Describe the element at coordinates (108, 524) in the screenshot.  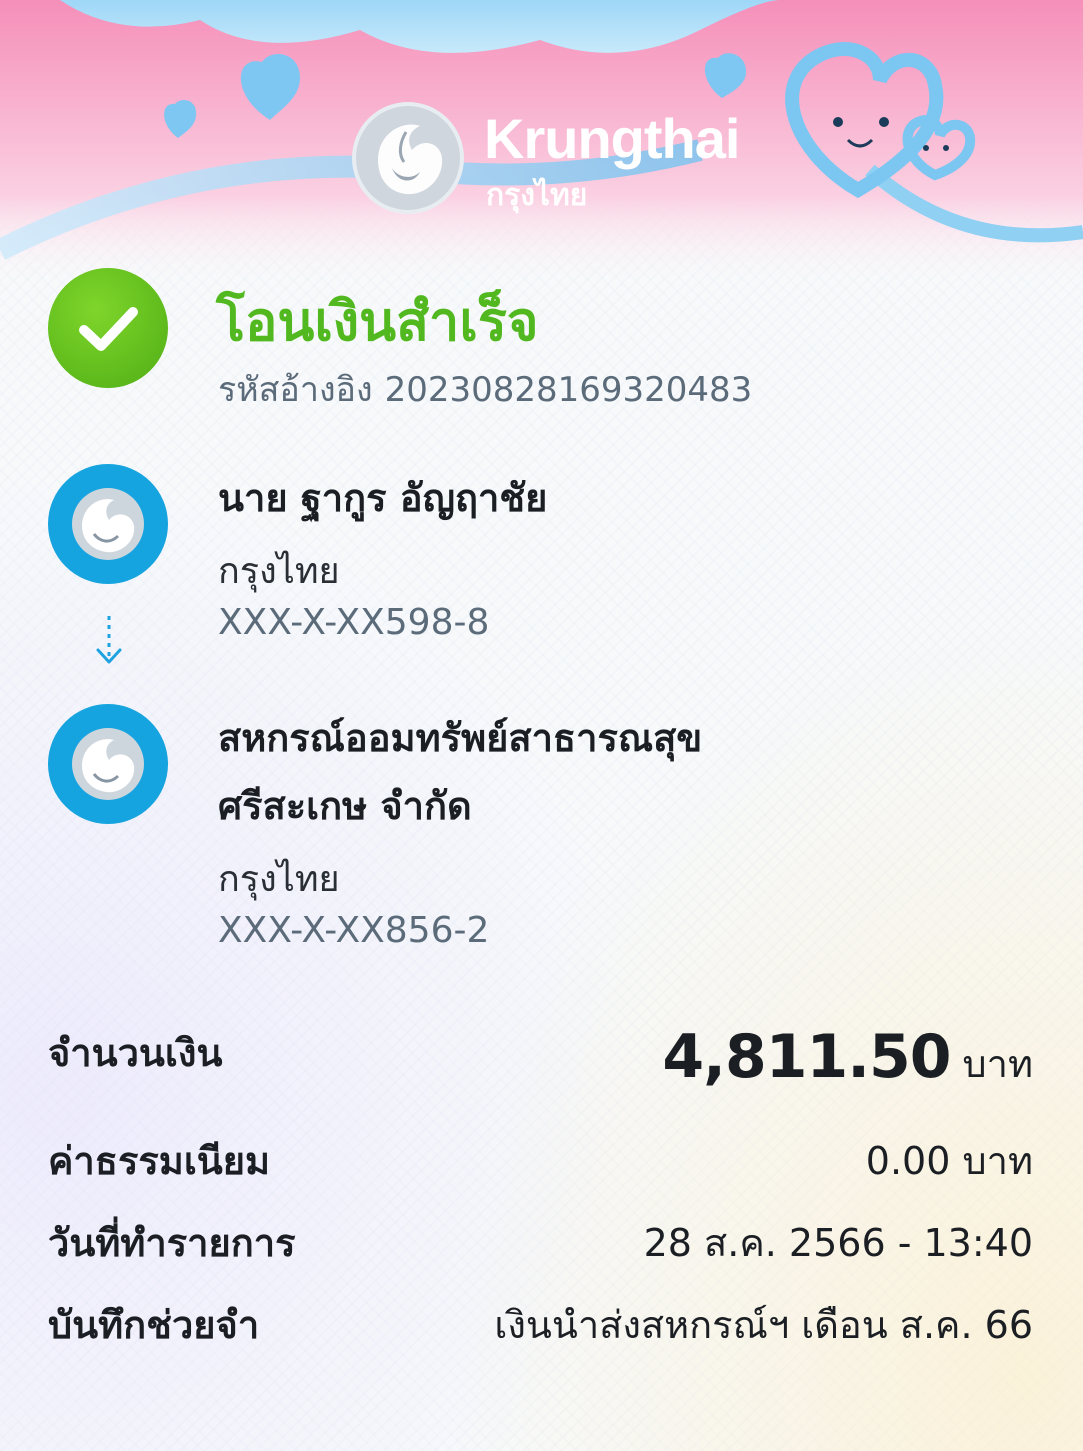
I see `sender-bank-icon` at that location.